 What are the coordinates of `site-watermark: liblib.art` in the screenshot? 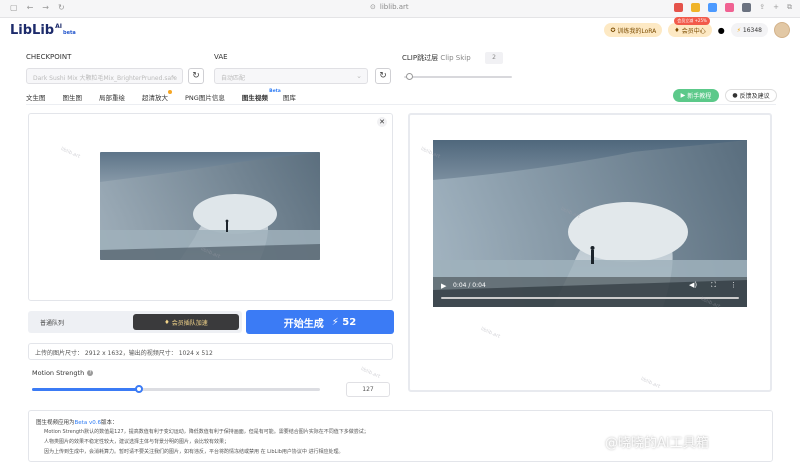 It's located at (370, 373).